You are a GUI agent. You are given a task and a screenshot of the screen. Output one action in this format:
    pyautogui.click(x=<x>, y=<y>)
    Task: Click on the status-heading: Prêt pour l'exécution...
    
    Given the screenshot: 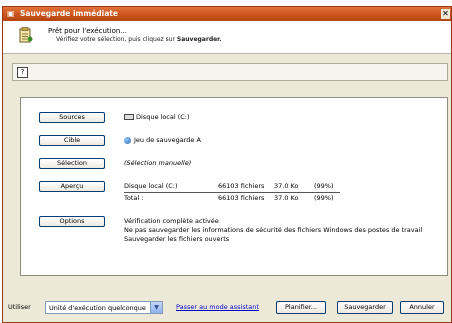 What is the action you would take?
    pyautogui.click(x=88, y=31)
    